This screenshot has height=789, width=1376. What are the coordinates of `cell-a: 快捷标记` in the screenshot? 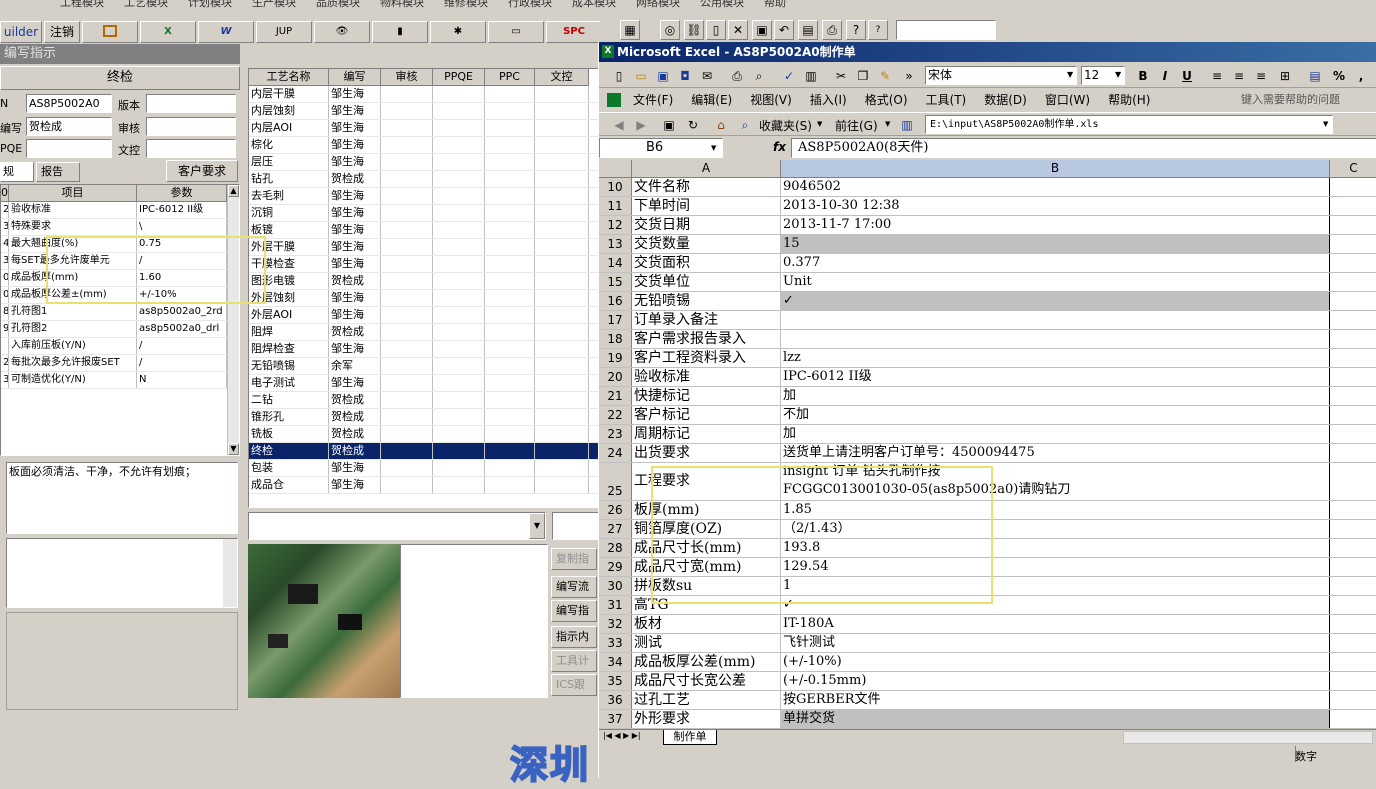 It's located at (706, 396).